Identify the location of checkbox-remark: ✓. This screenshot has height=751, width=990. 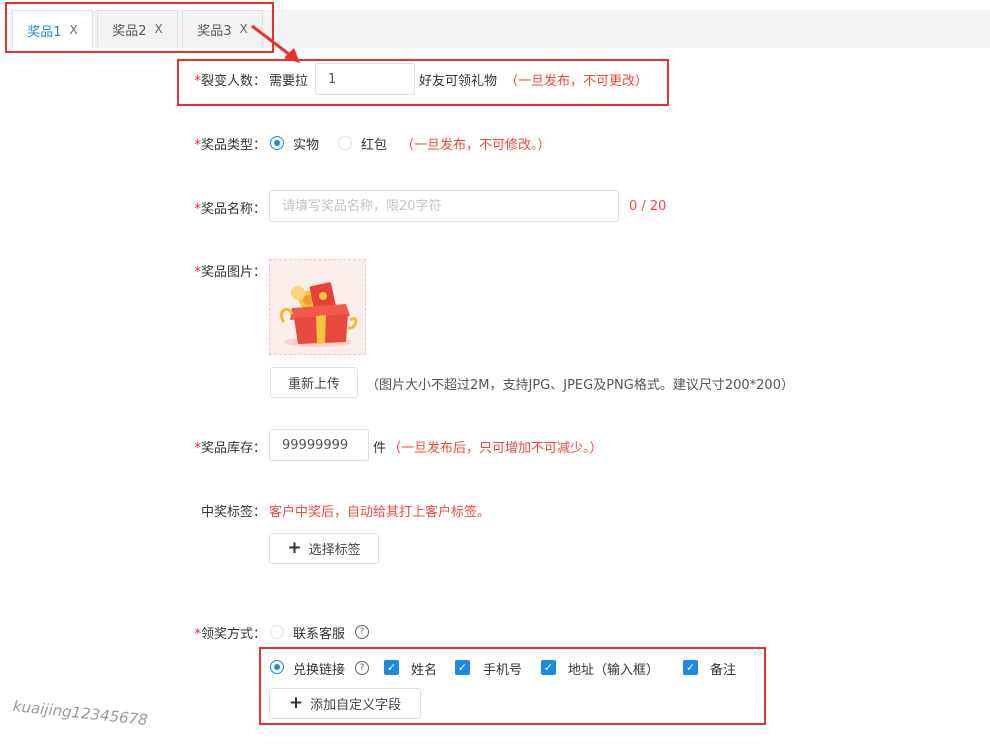
(690, 667).